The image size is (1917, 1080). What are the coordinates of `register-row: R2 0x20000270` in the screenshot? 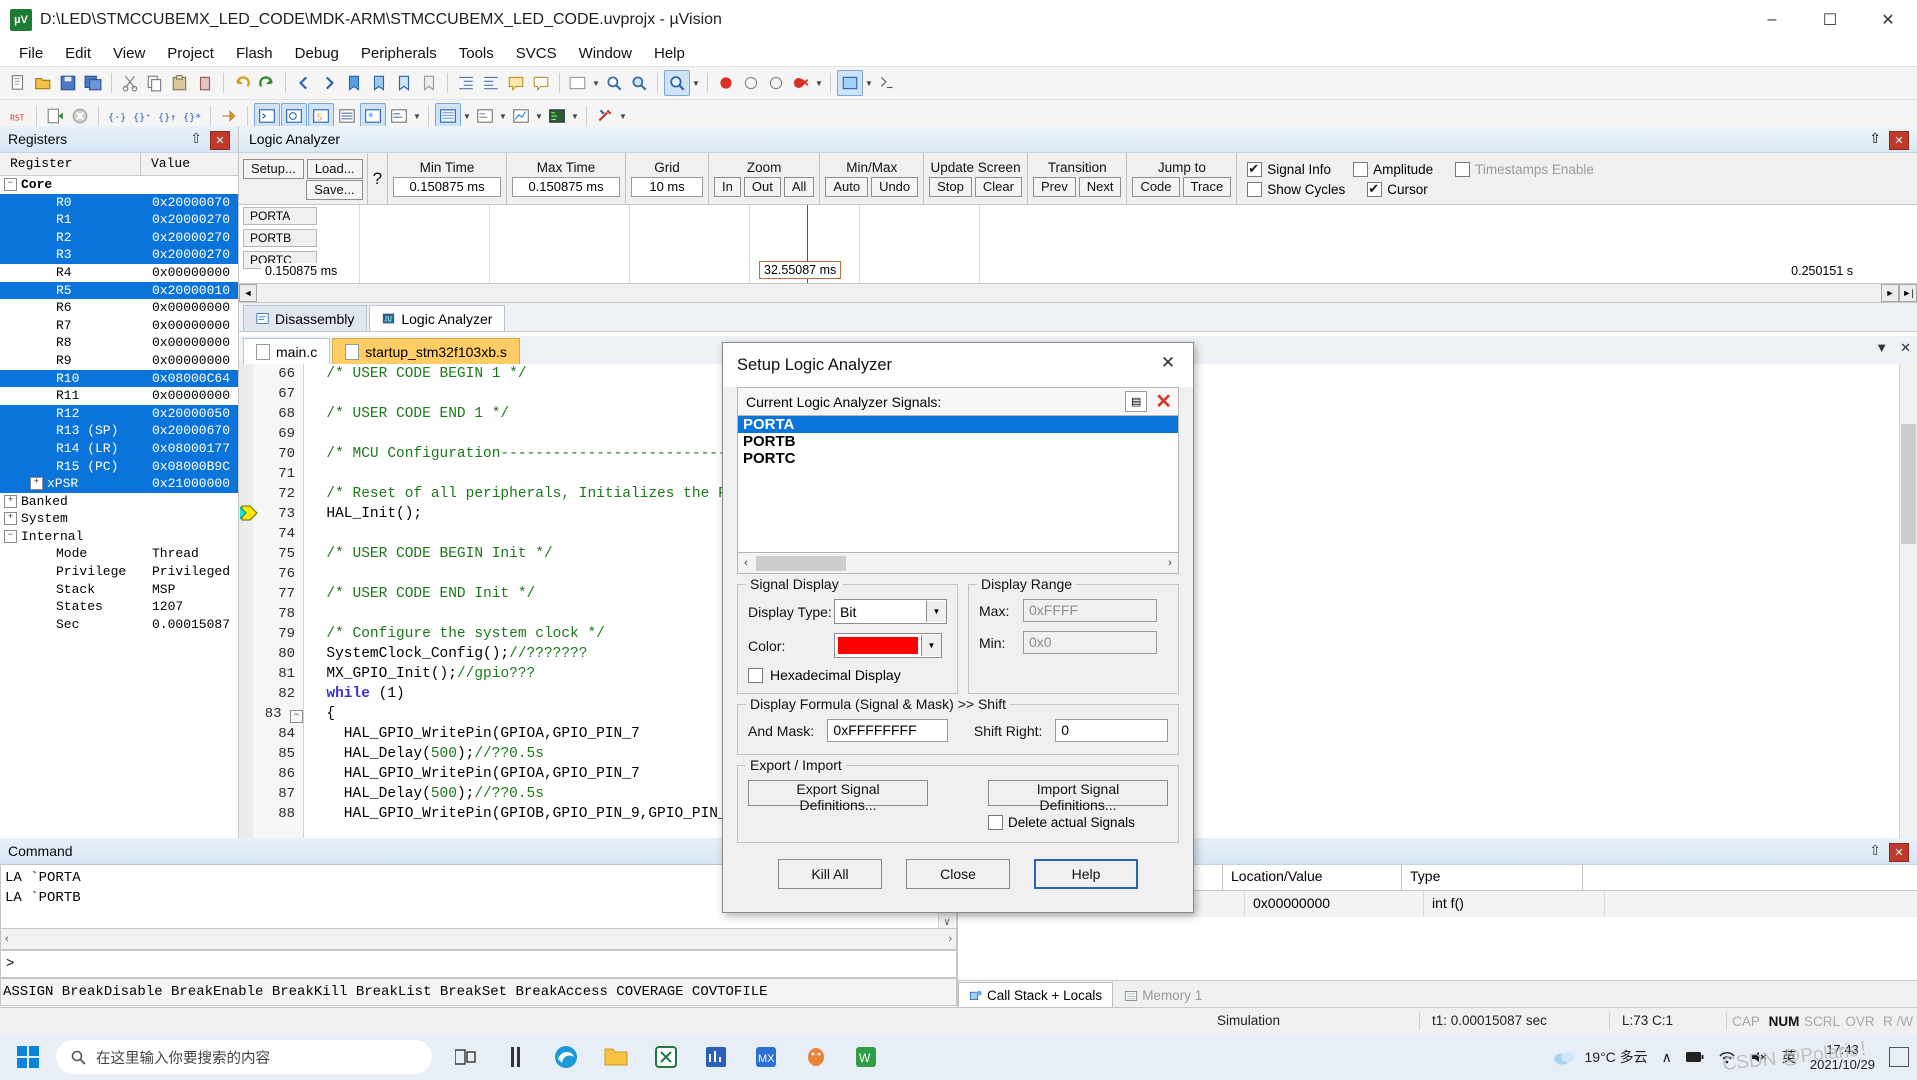 It's located at (119, 237).